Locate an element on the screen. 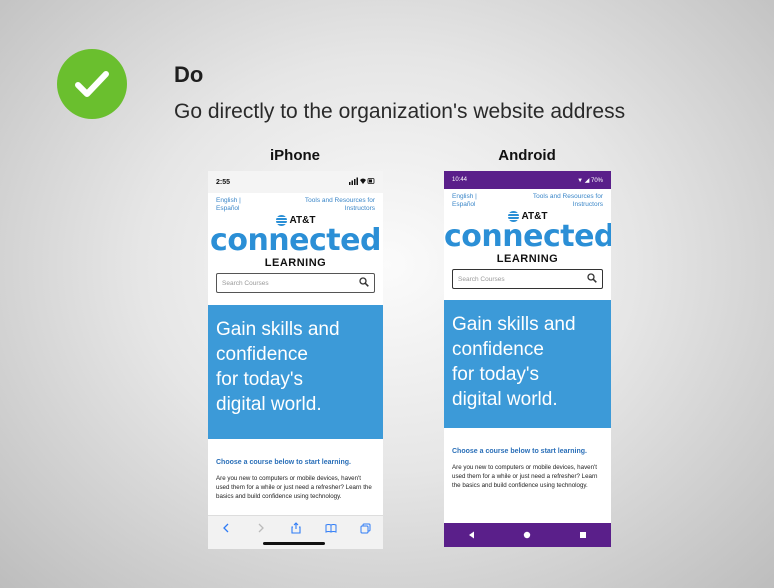  status-time: 10:44 is located at coordinates (460, 180).